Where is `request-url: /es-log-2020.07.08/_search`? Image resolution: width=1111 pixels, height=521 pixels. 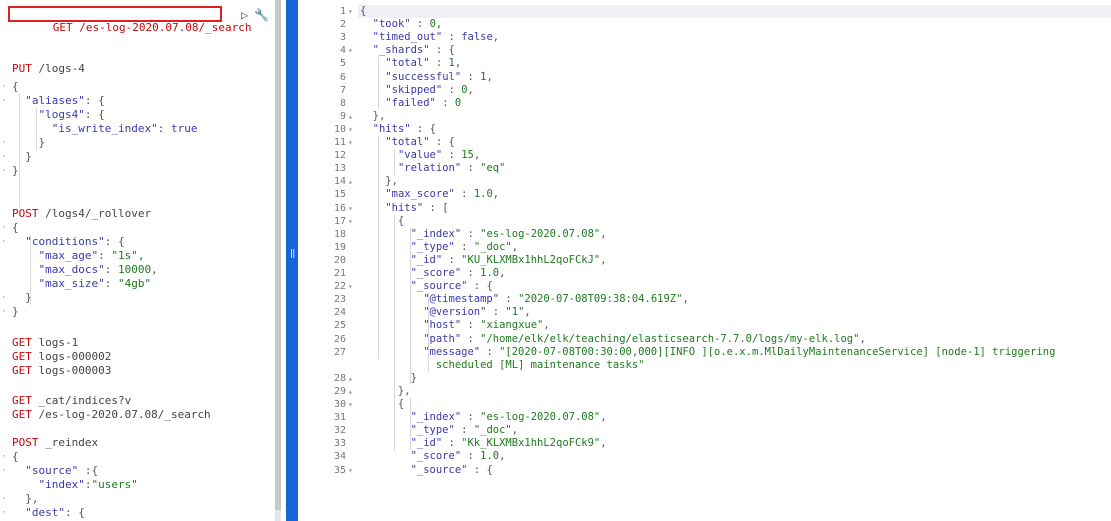 request-url: /es-log-2020.07.08/_search is located at coordinates (165, 27).